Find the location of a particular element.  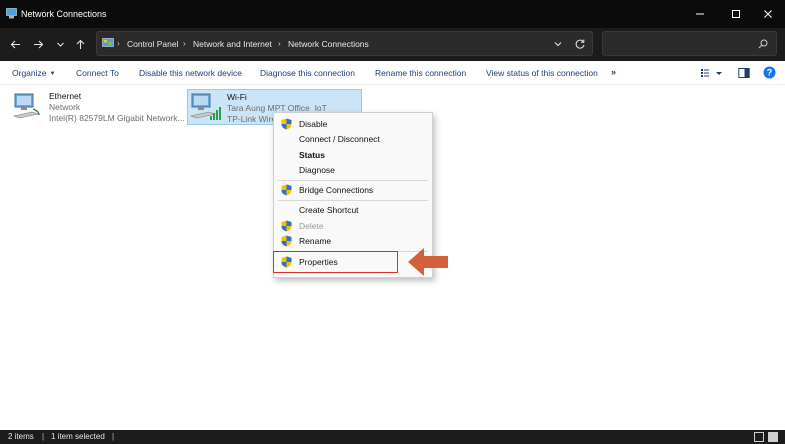

rename-button: Rename this connection is located at coordinates (420, 73).